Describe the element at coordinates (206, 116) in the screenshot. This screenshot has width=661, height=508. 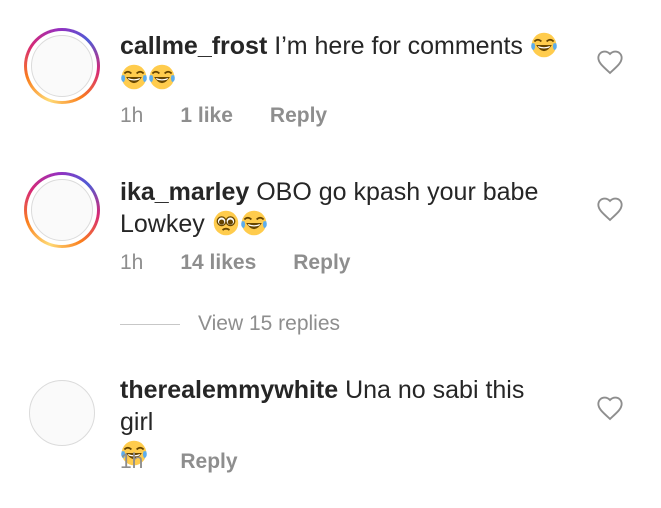
I see `likes-count: 1 like` at that location.